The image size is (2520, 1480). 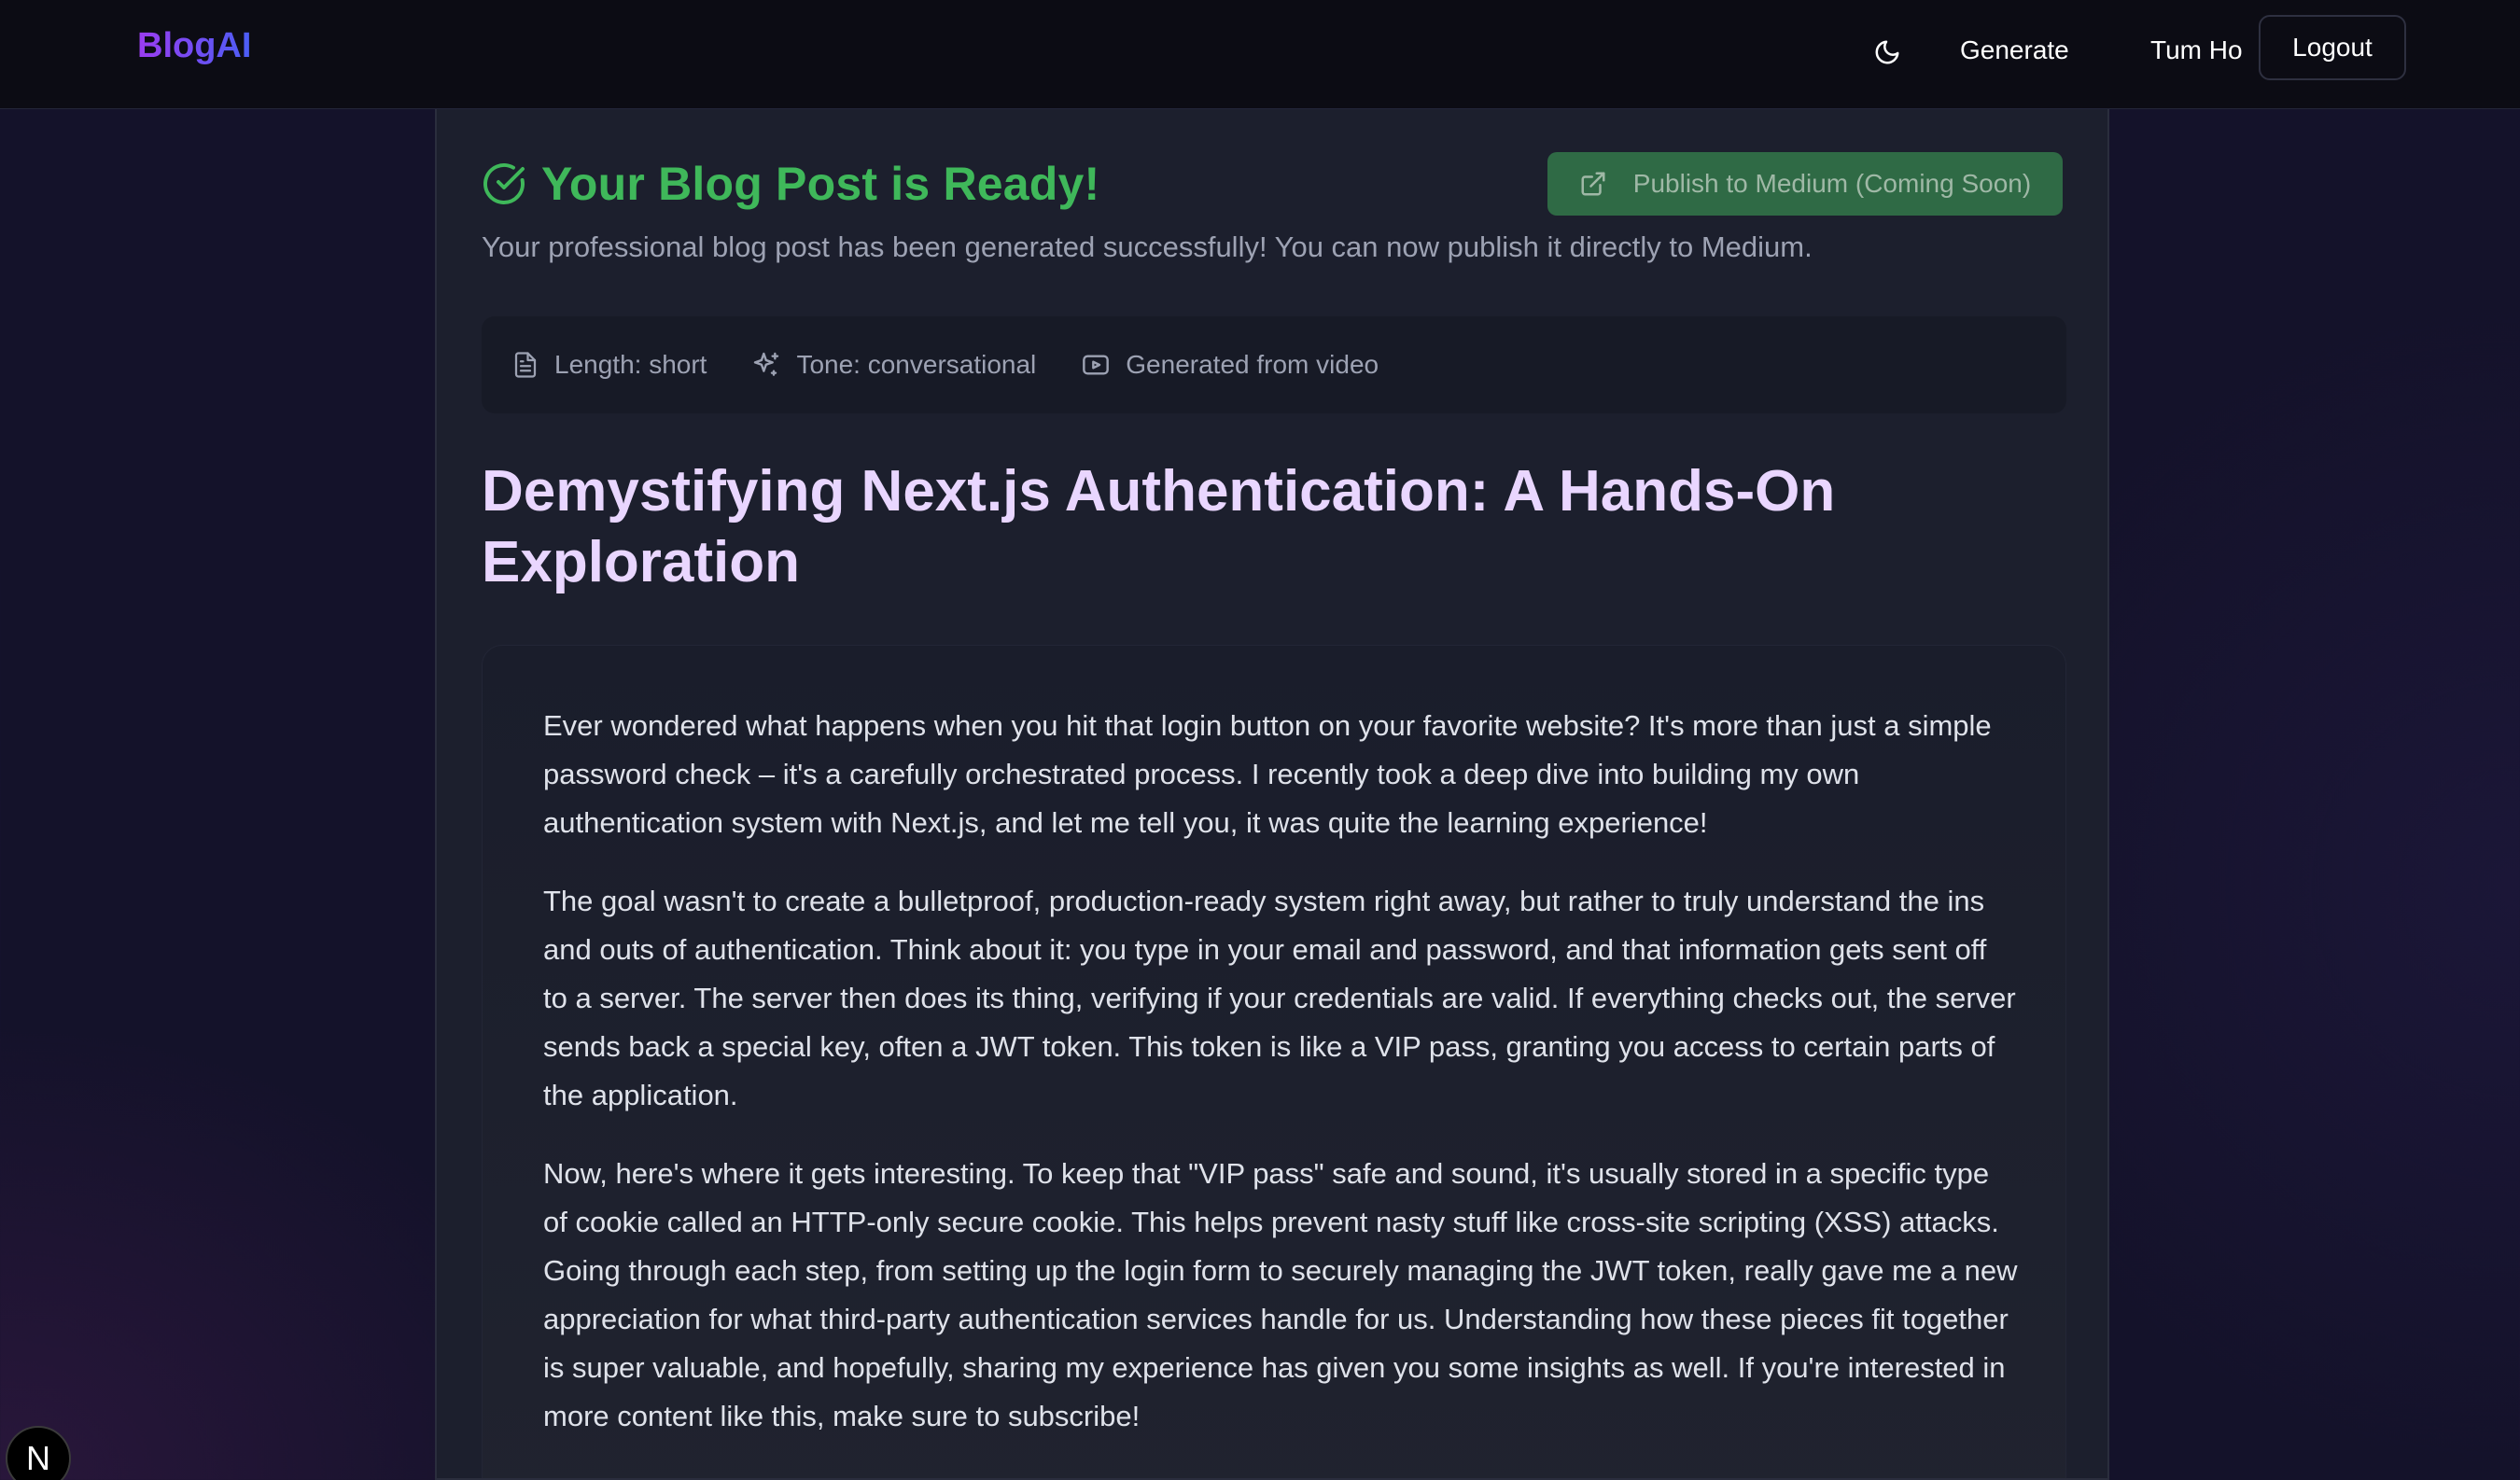 I want to click on nextjs-logo-icon: N, so click(x=38, y=1458).